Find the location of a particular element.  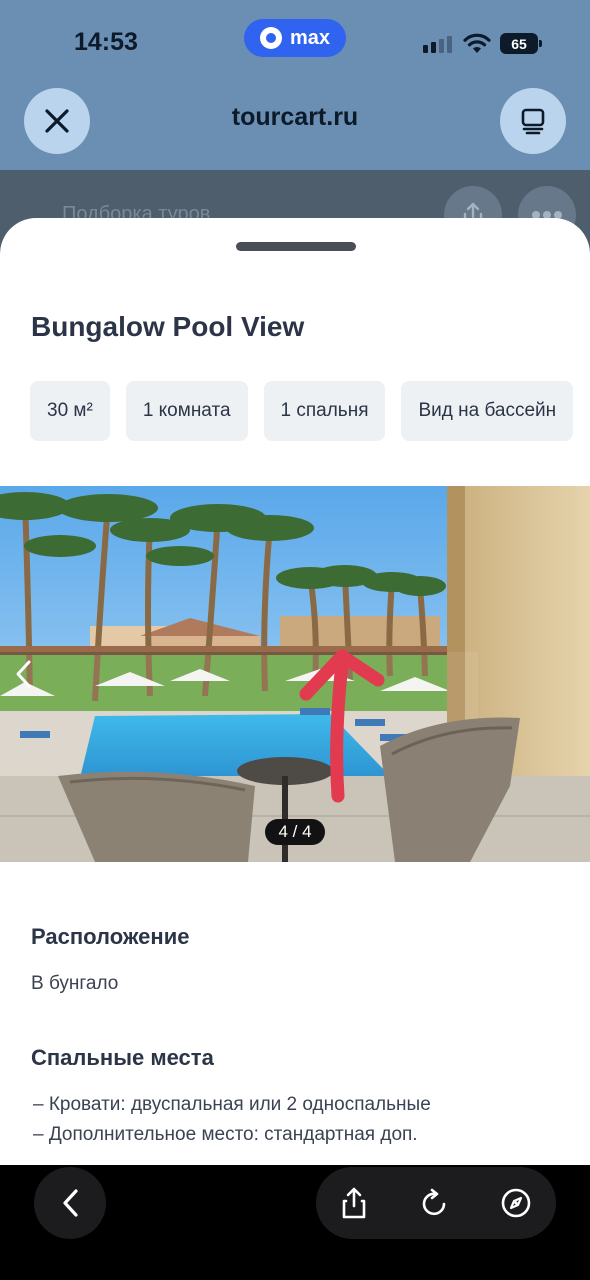

sleeping-heading: Спальные места is located at coordinates (122, 1057).